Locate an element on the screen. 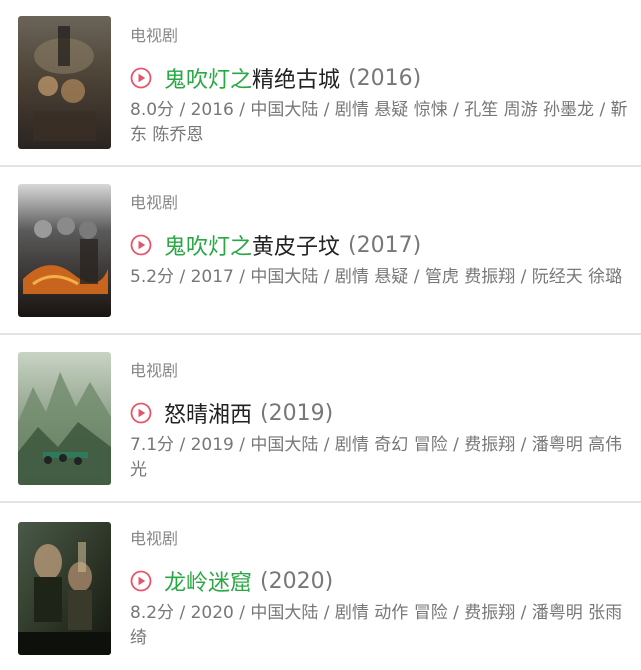 Image resolution: width=641 pixels, height=670 pixels. show-year: (2019) is located at coordinates (297, 413).